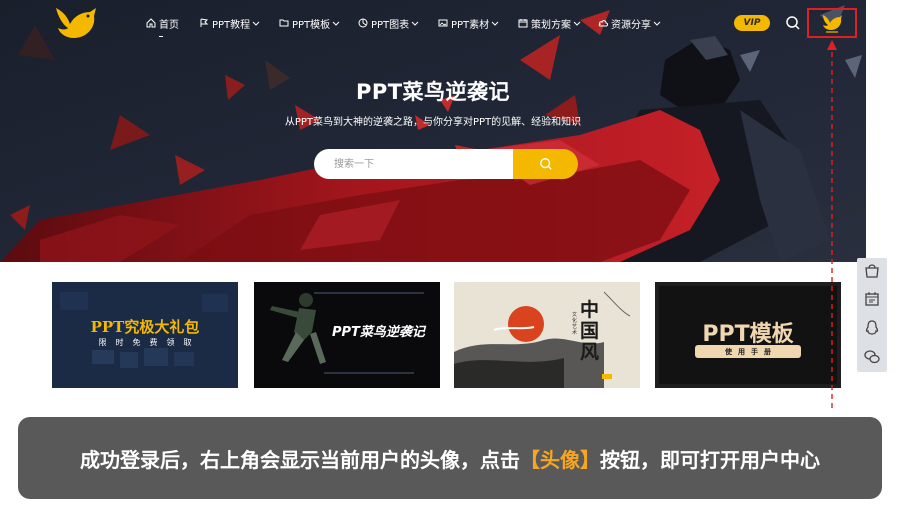 This screenshot has width=900, height=506. What do you see at coordinates (414, 164) in the screenshot?
I see `search-input` at bounding box center [414, 164].